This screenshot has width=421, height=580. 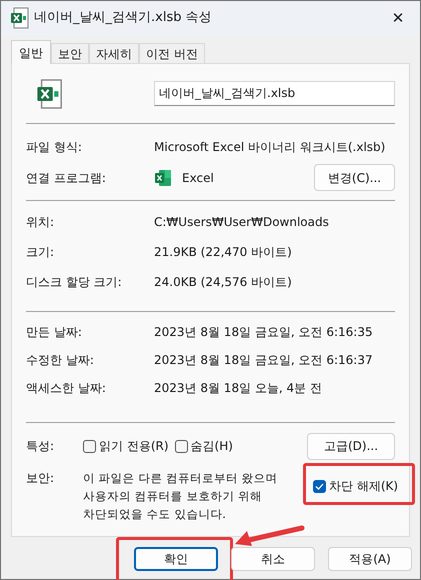 I want to click on field-value: 2023년 8월 18일 오늘, 4분 전, so click(x=238, y=388).